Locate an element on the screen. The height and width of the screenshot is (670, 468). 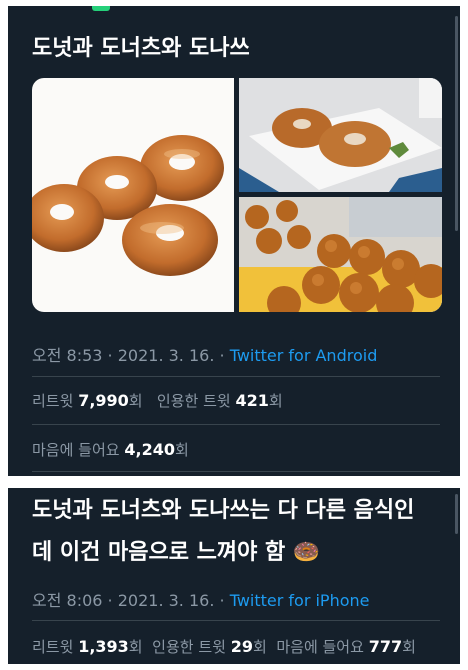
likes-stat: 마음에 들어요 777회 is located at coordinates (346, 646).